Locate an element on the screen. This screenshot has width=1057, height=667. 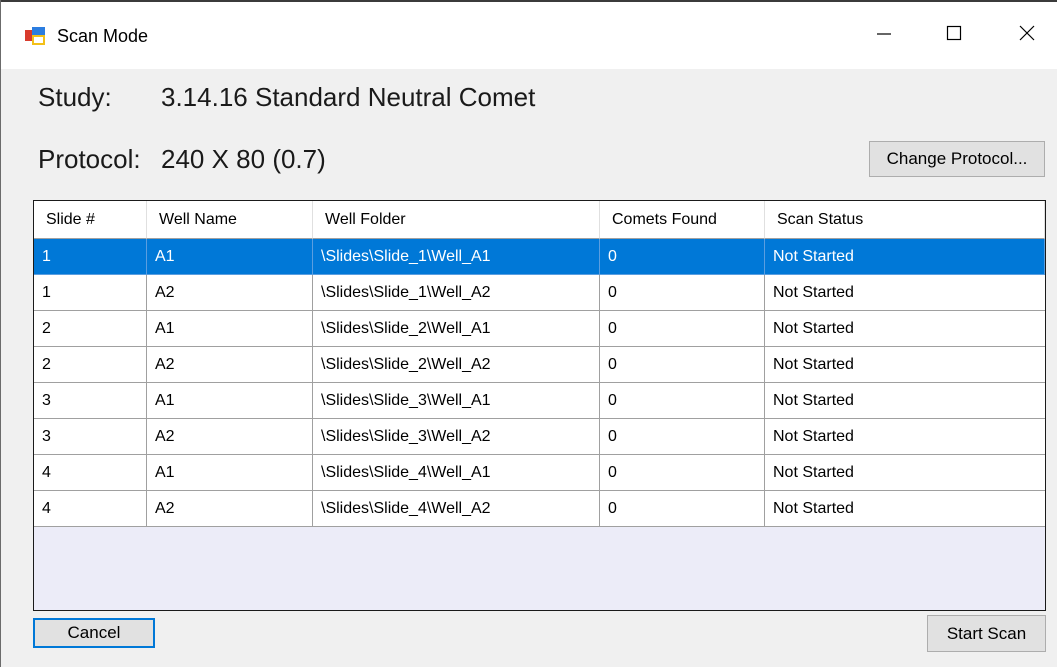
cell-well-folder: \Slides\Slide_4\Well_A1 is located at coordinates (456, 473).